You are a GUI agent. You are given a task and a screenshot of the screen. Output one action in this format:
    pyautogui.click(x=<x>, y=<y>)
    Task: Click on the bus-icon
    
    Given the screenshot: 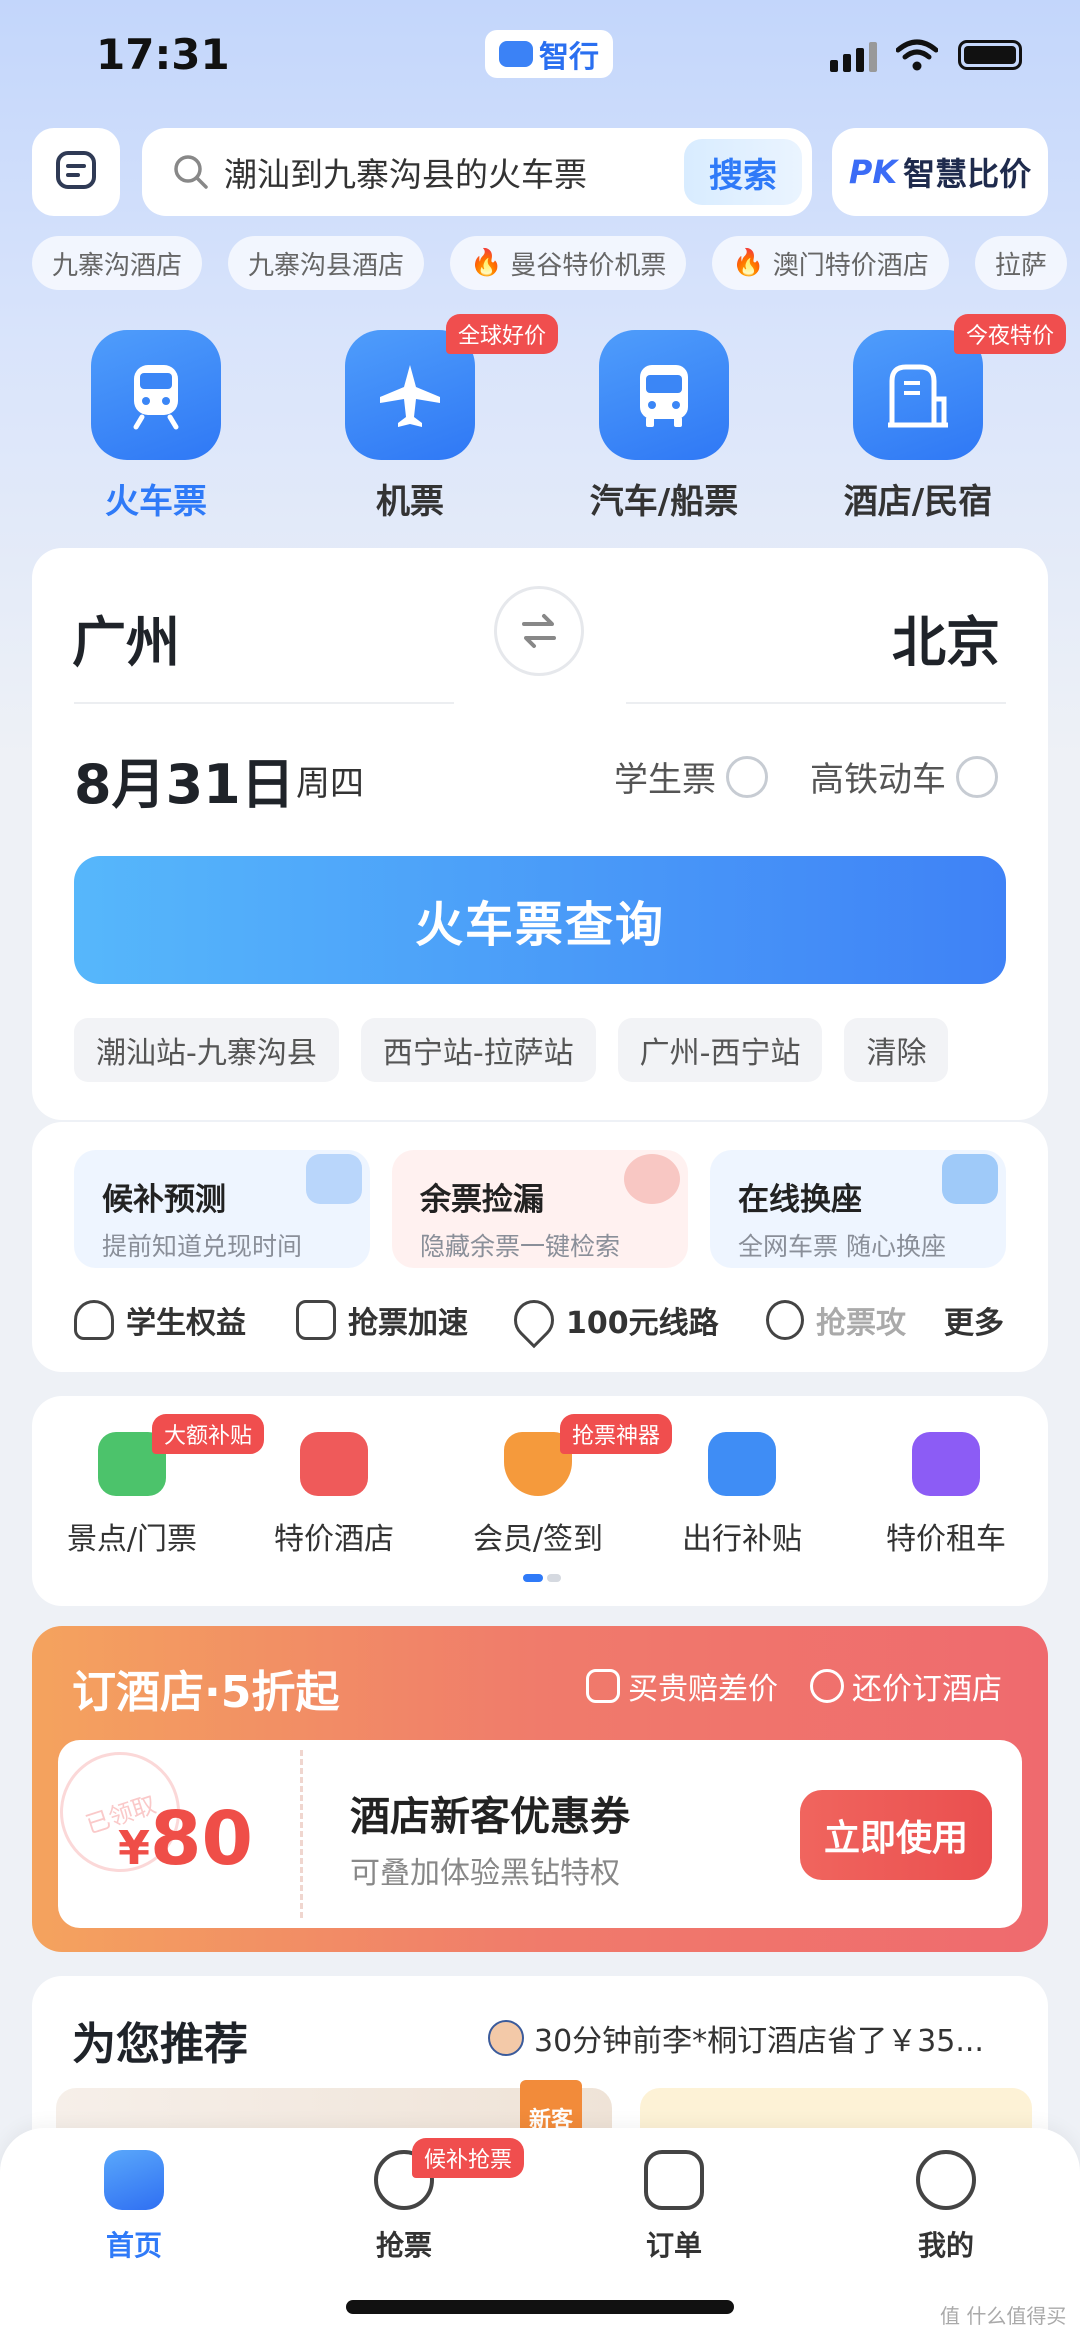 What is the action you would take?
    pyautogui.click(x=664, y=395)
    